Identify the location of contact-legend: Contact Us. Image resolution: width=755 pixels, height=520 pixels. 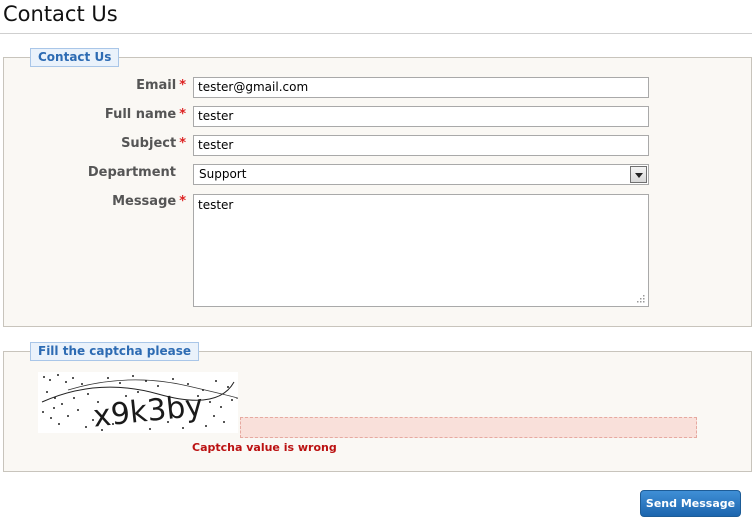
(75, 57).